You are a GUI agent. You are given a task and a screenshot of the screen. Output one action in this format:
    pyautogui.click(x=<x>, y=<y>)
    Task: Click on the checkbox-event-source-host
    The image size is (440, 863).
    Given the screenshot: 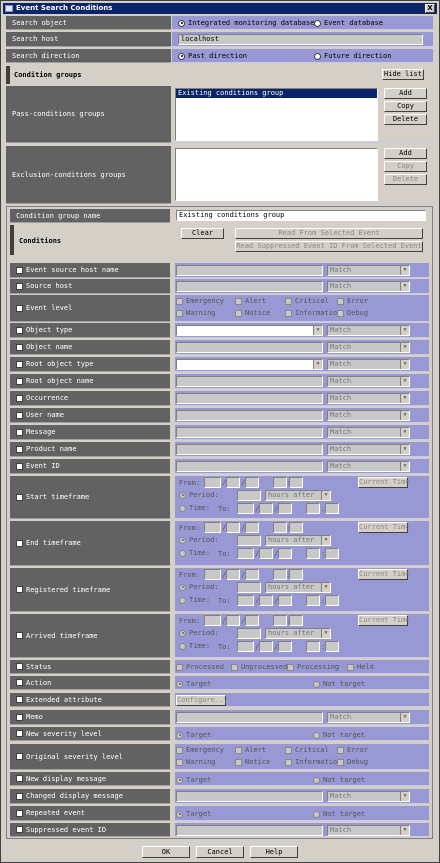 What is the action you would take?
    pyautogui.click(x=19, y=270)
    